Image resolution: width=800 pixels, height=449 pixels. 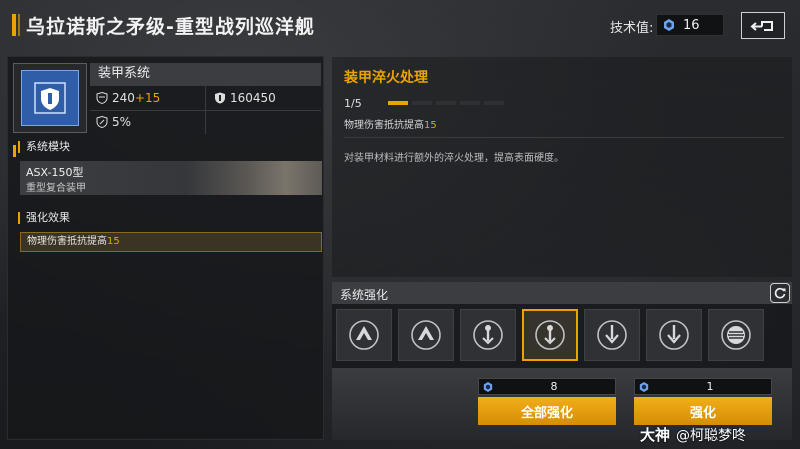 What do you see at coordinates (364, 295) in the screenshot?
I see `enhance-title: 系统强化` at bounding box center [364, 295].